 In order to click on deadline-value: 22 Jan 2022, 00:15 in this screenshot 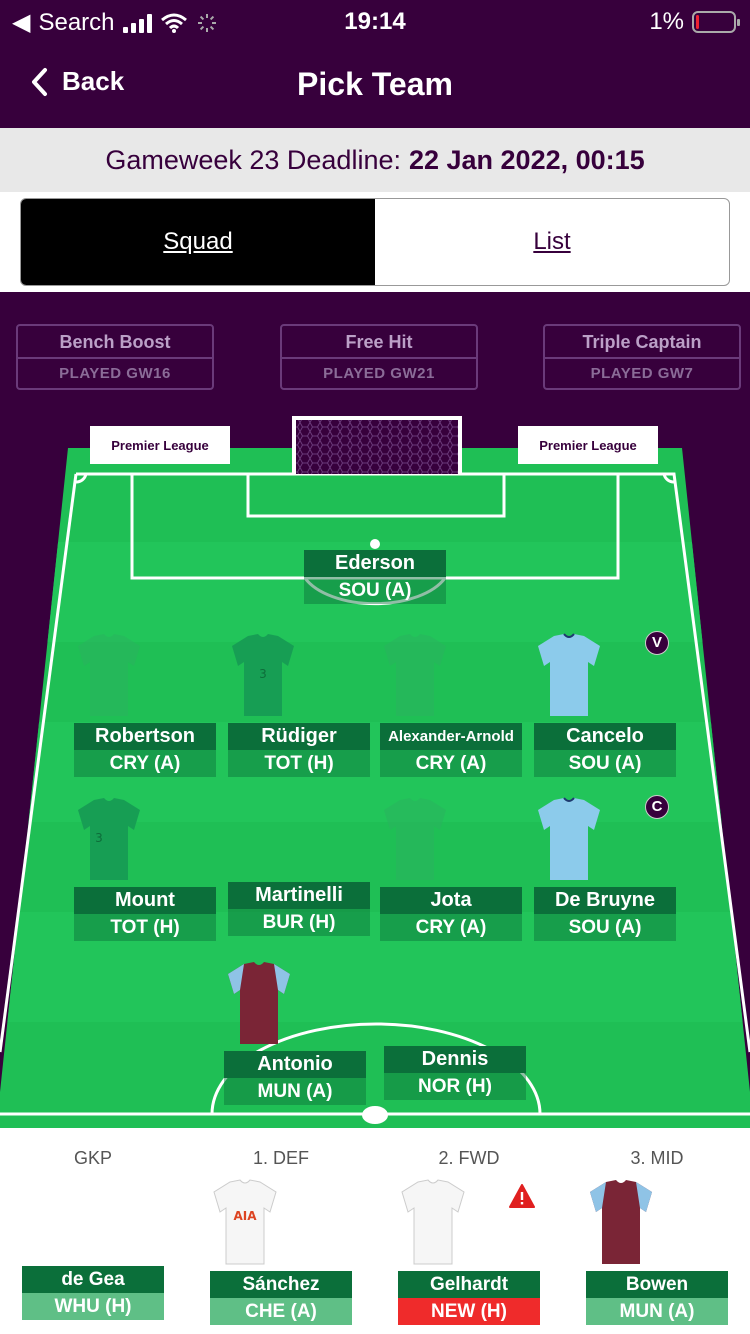, I will do `click(526, 160)`.